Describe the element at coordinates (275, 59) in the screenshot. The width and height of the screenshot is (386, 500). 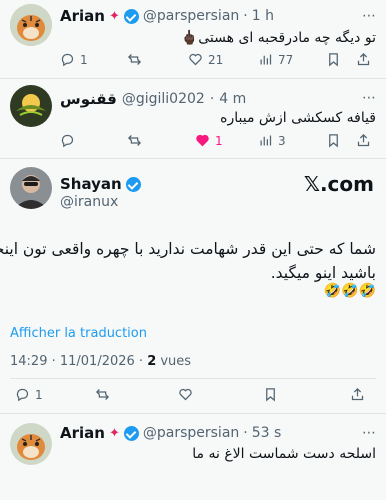
I see `views-button: 77` at that location.